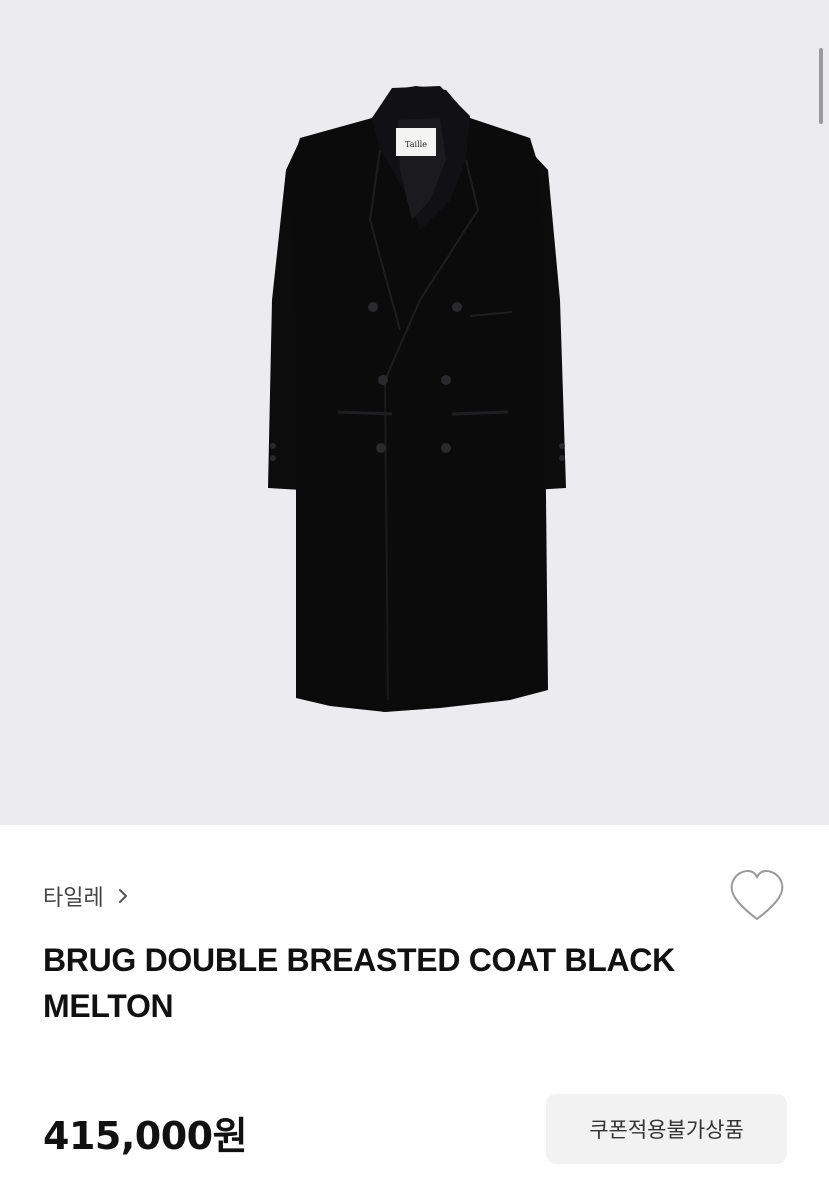 This screenshot has height=1200, width=829. What do you see at coordinates (145, 1136) in the screenshot?
I see `product-price: 415,000원` at bounding box center [145, 1136].